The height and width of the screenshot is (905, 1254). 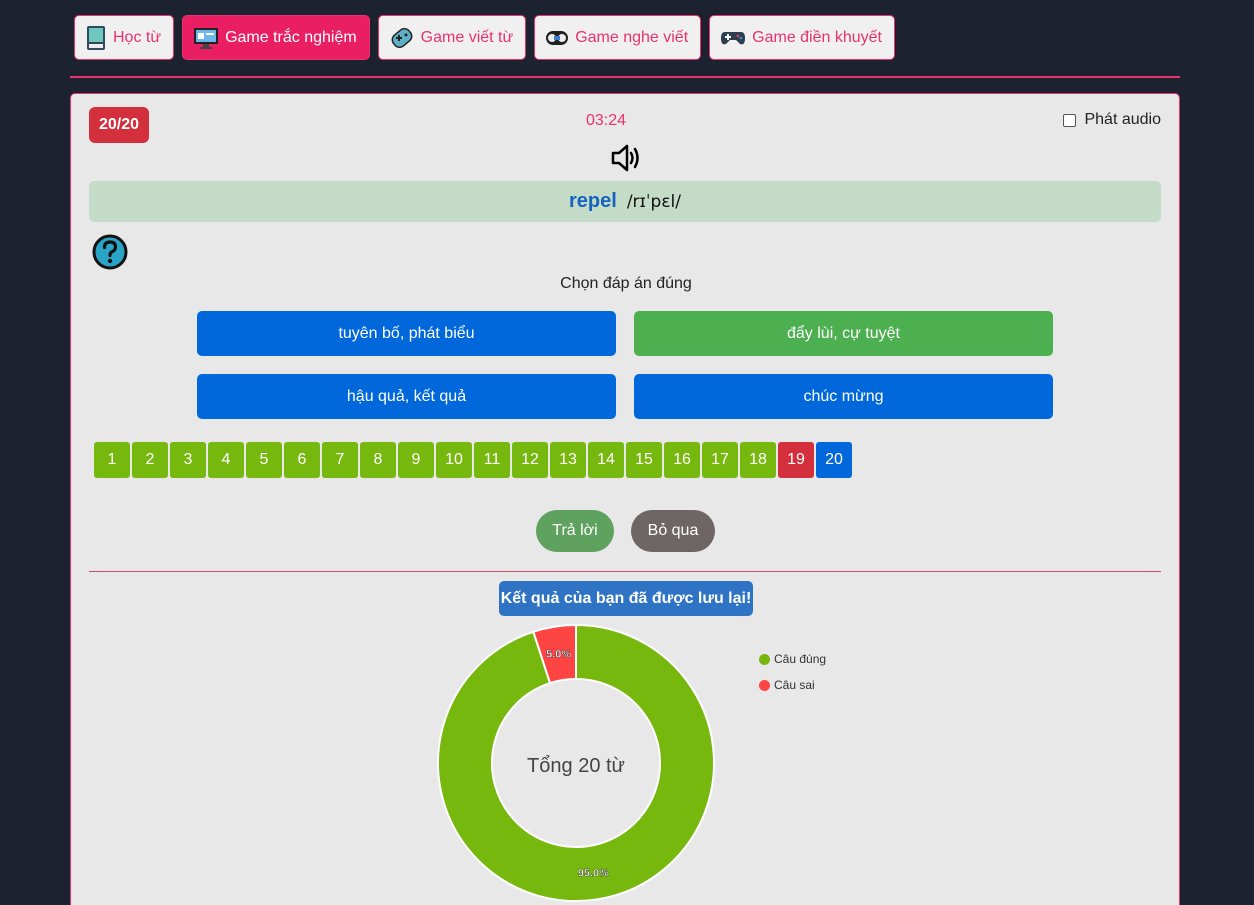 What do you see at coordinates (473, 460) in the screenshot?
I see `question-navigator: 1 2 3 4 5 6 7 8 9 10 11 12 13 14 15 16 17 18 19 20` at bounding box center [473, 460].